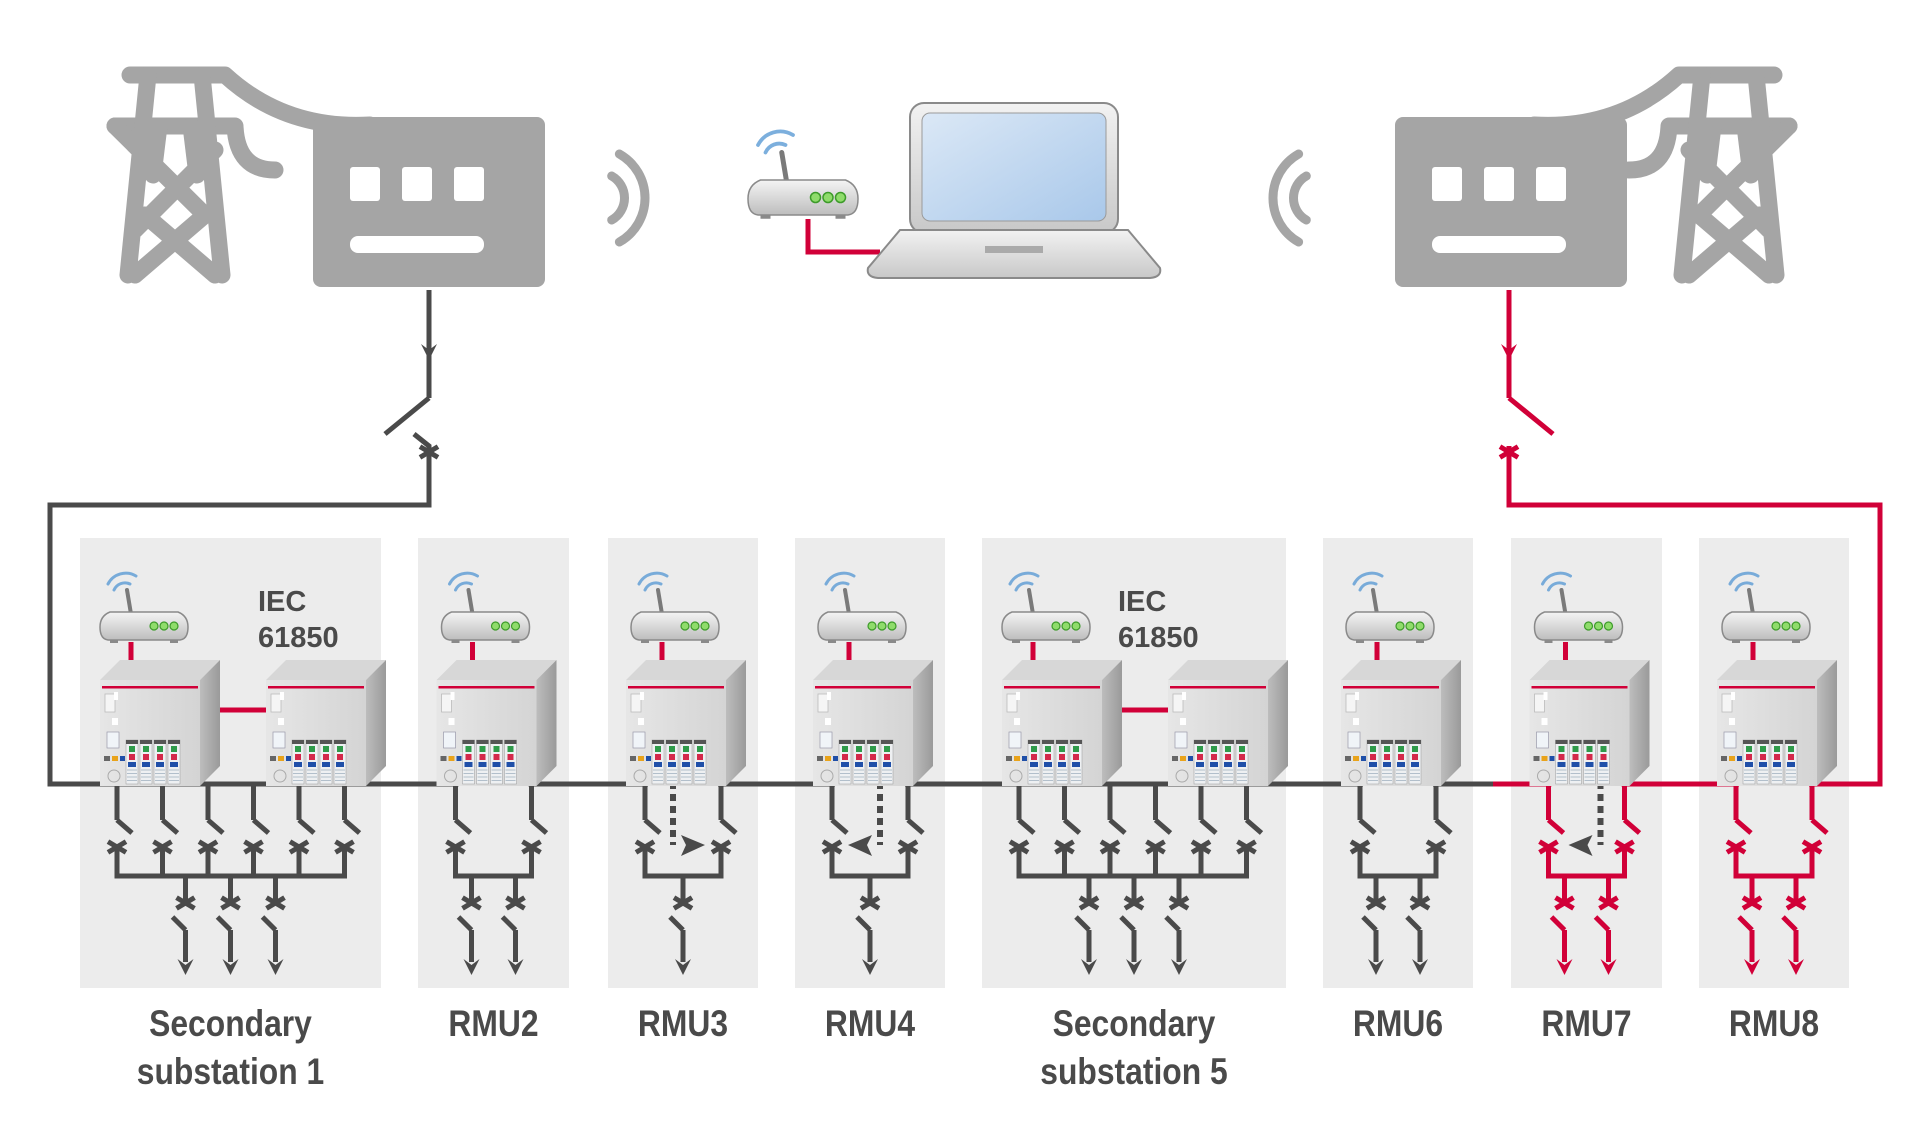 This screenshot has height=1123, width=1920. I want to click on laptop-touchpad, so click(1014, 249).